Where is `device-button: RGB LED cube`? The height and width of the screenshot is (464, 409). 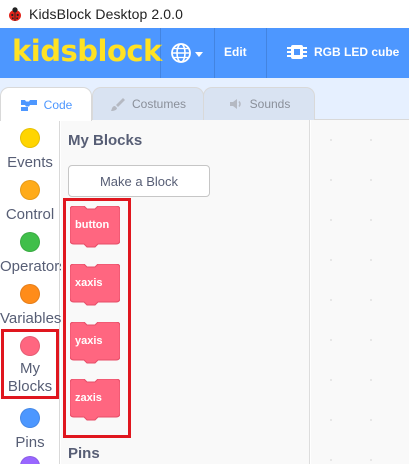 device-button: RGB LED cube is located at coordinates (342, 52).